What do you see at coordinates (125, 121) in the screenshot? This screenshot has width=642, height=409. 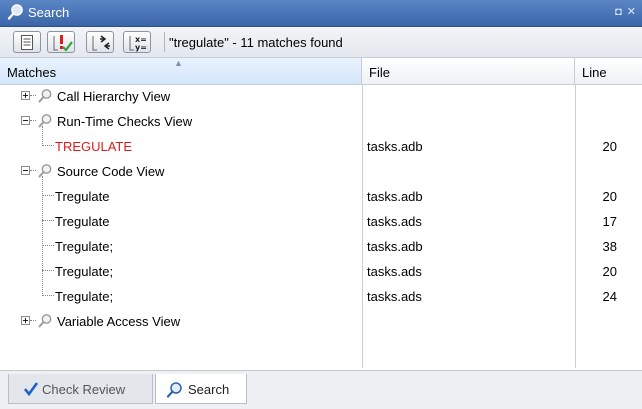 I see `match-label: Run-Time Checks View` at bounding box center [125, 121].